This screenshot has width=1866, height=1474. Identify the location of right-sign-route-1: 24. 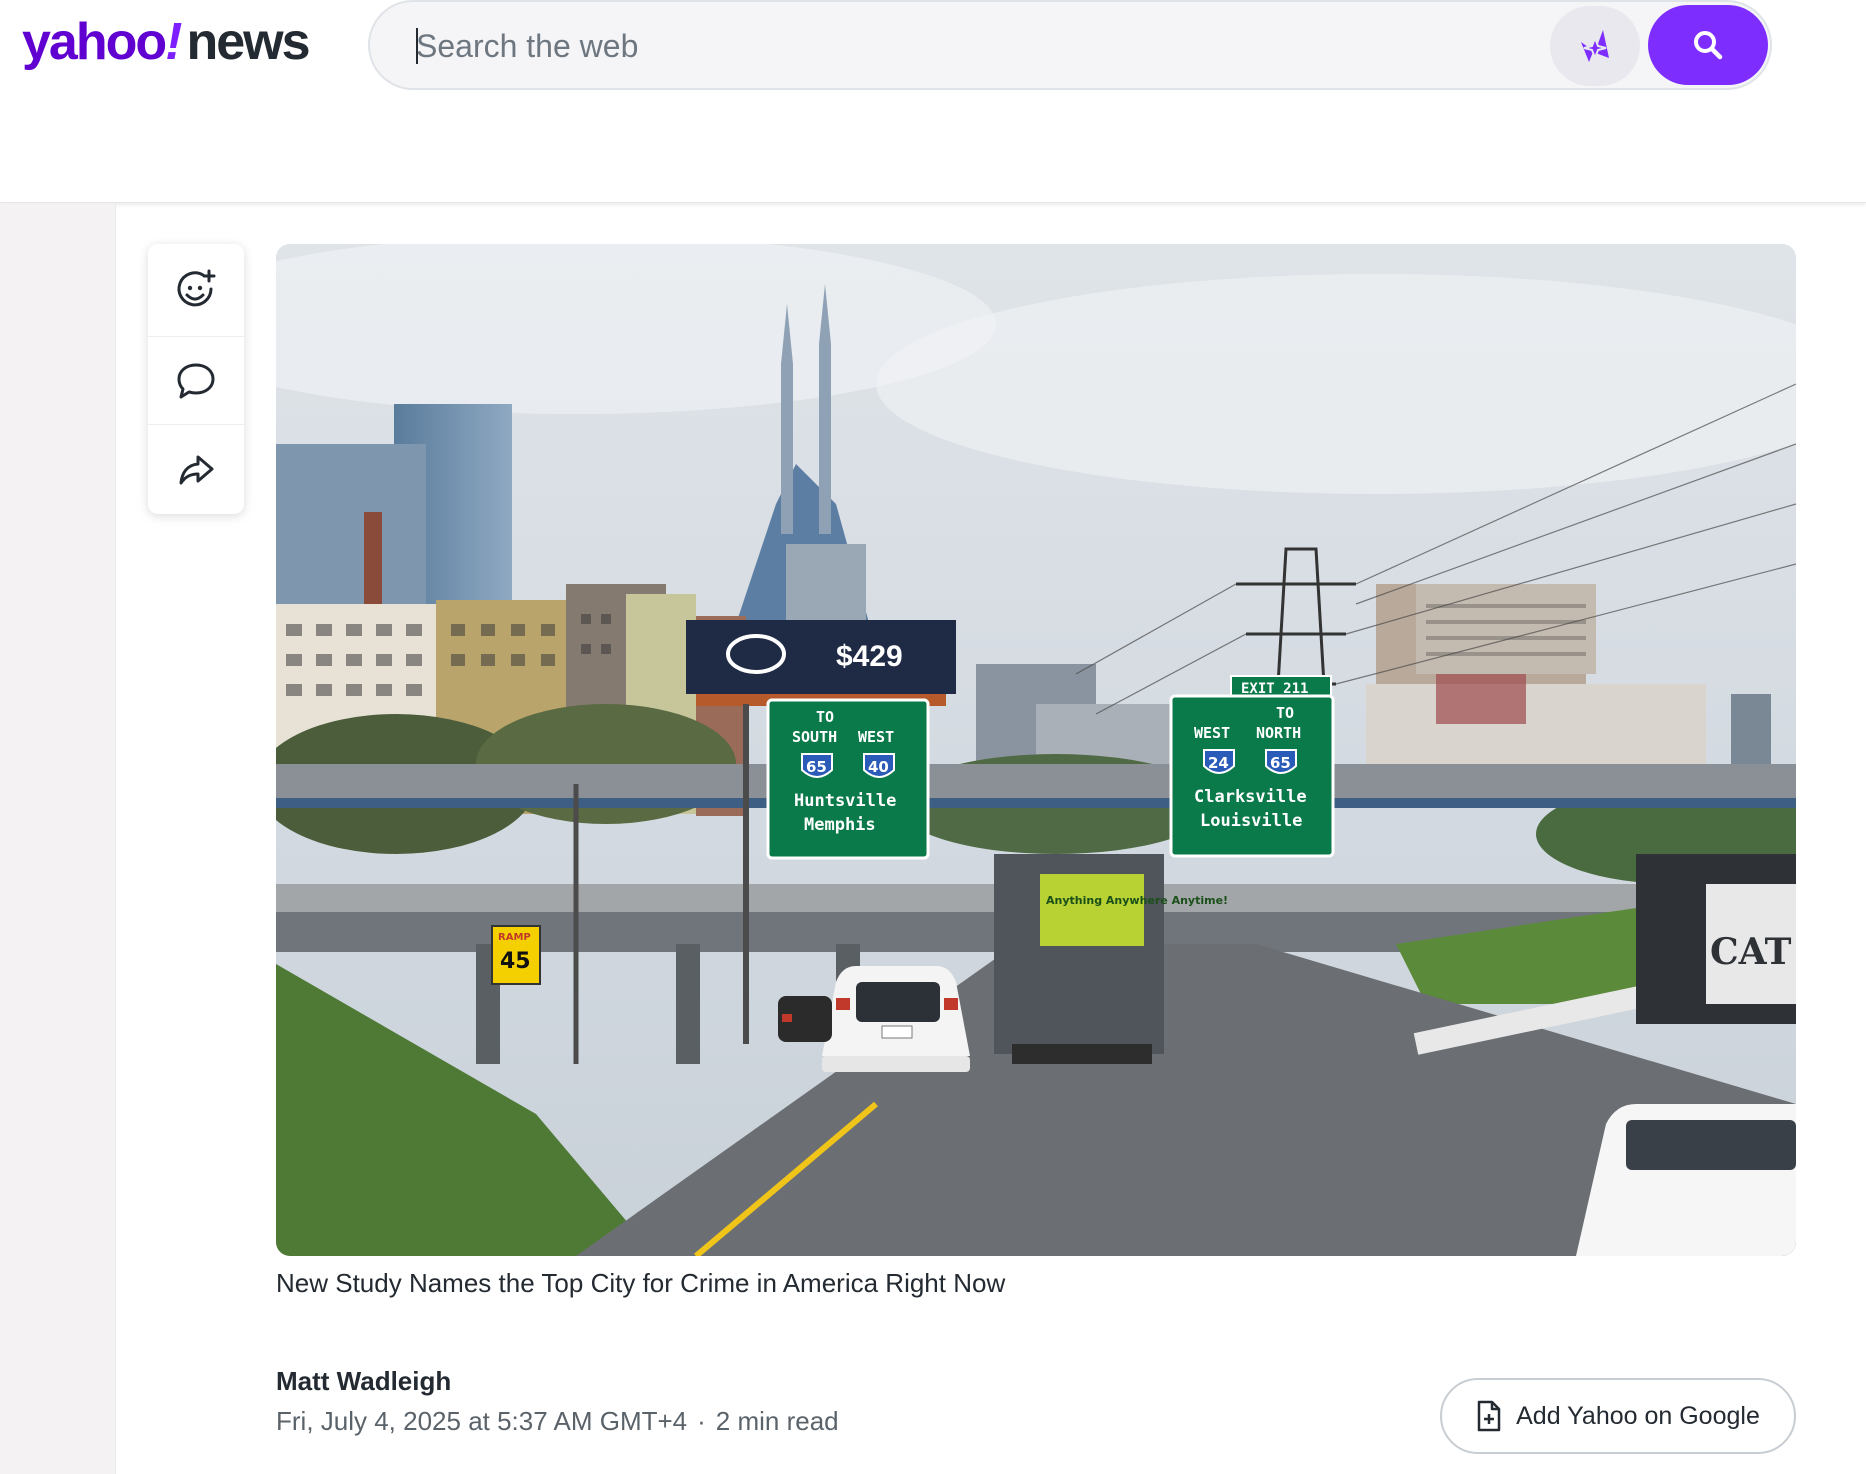
(1218, 763).